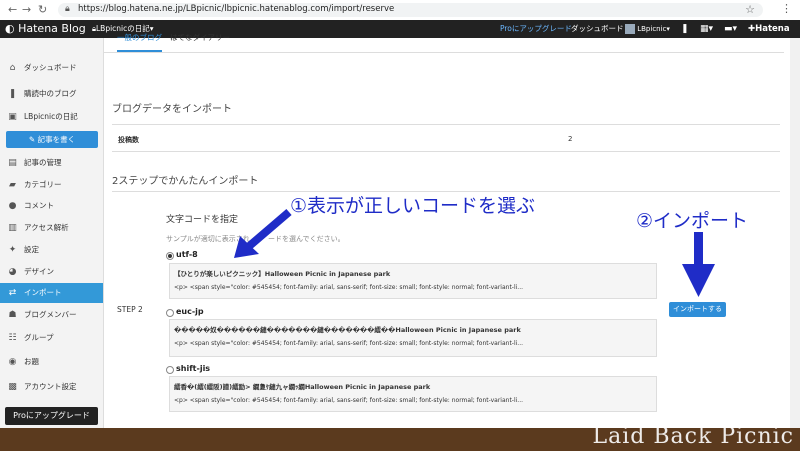  Describe the element at coordinates (263, 233) in the screenshot. I see `arrow-to-utf8-icon` at that location.